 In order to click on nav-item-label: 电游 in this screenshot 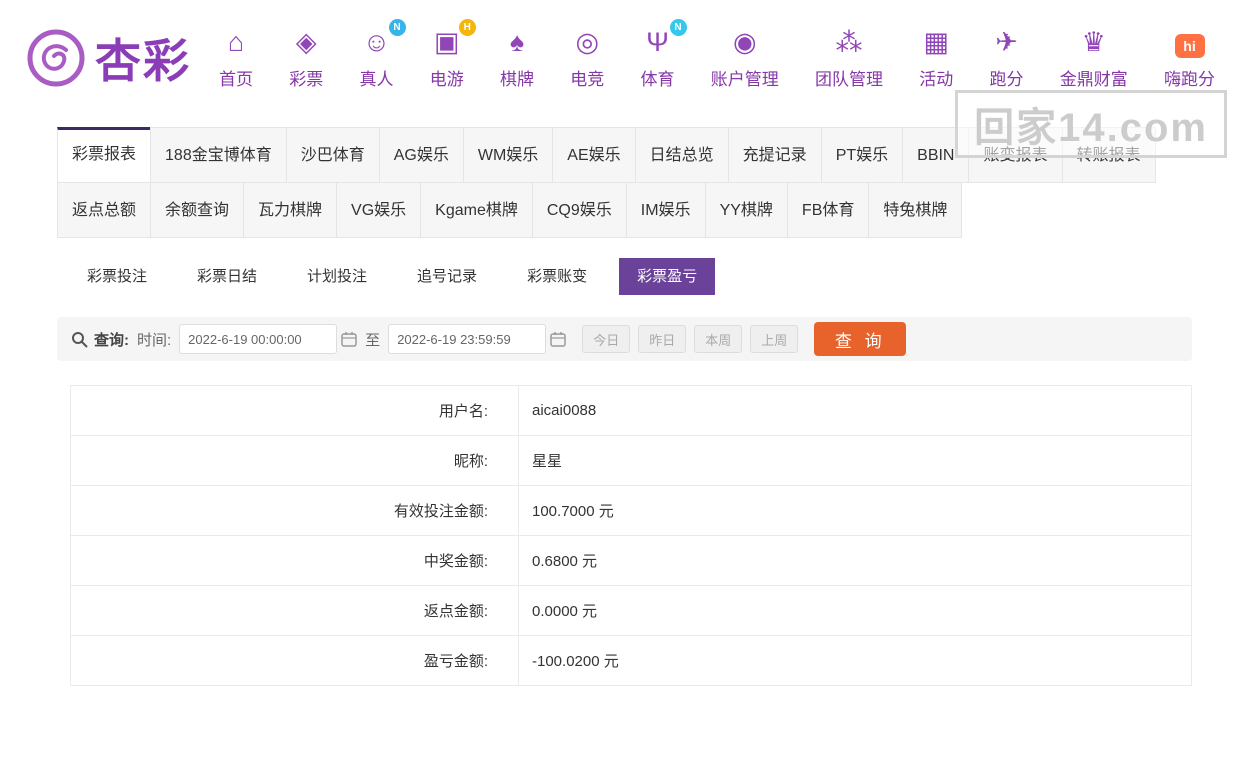, I will do `click(446, 79)`.